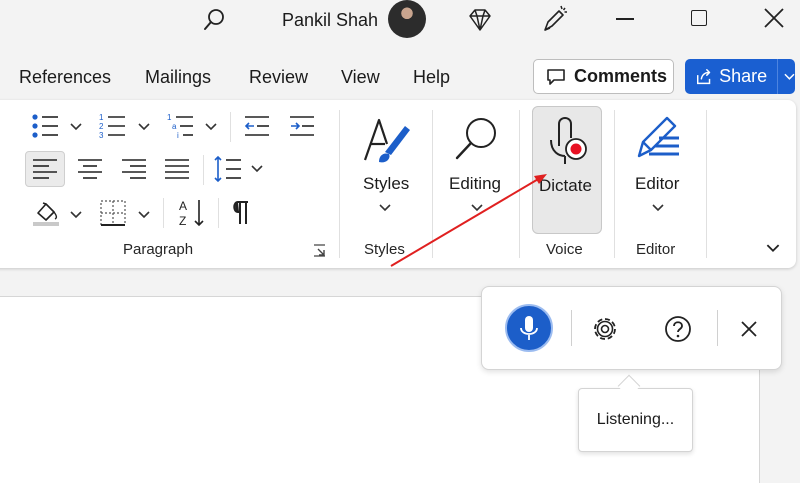 The width and height of the screenshot is (800, 483). I want to click on group-label-styles: Styles, so click(384, 249).